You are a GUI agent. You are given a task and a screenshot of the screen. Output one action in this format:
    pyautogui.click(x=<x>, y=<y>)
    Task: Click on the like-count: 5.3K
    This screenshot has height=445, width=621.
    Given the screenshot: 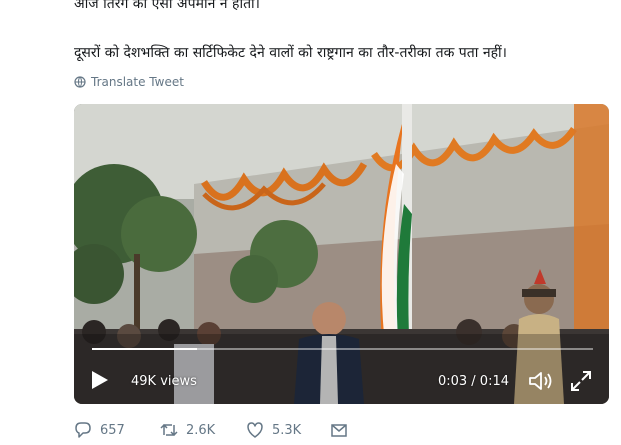 What is the action you would take?
    pyautogui.click(x=287, y=430)
    